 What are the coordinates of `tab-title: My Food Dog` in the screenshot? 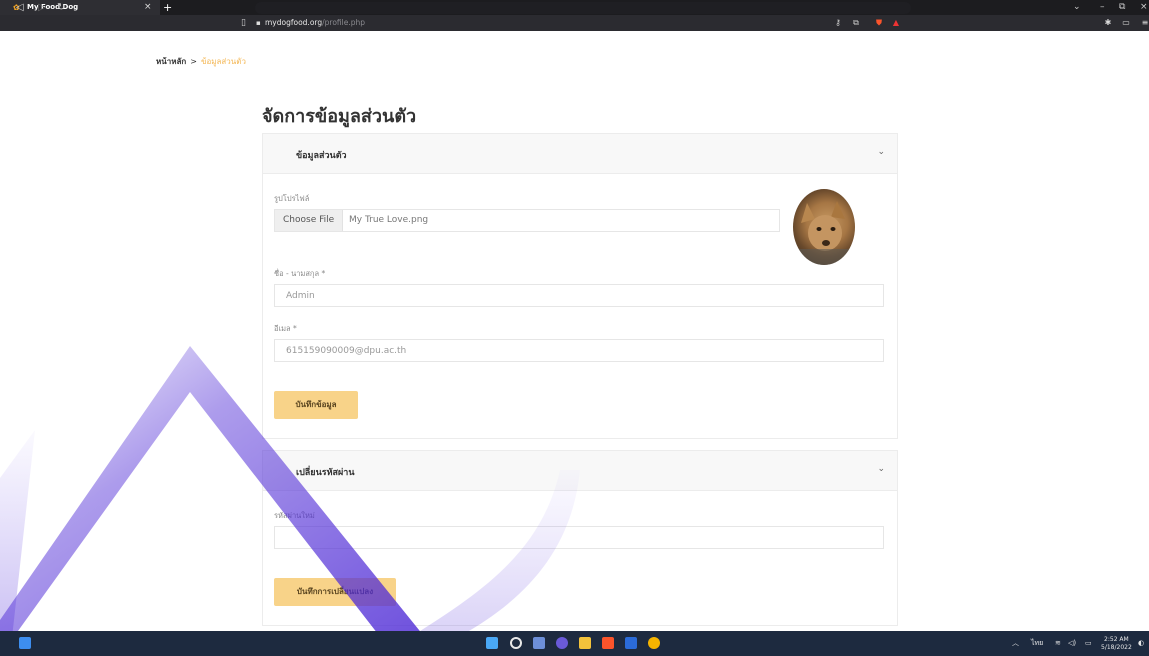 It's located at (53, 7).